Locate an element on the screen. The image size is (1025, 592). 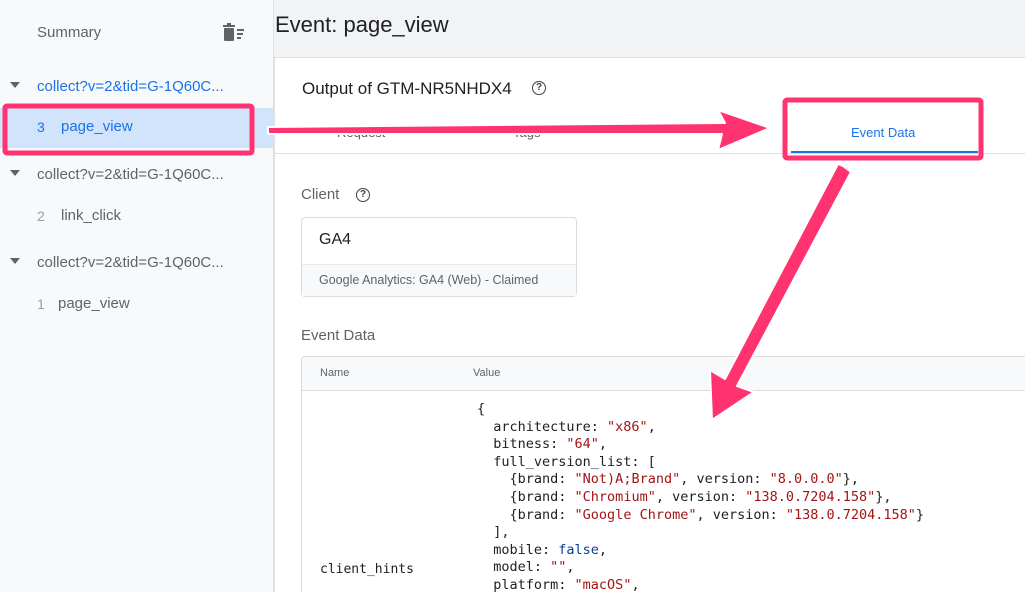
event-data-label: Event Data is located at coordinates (338, 335).